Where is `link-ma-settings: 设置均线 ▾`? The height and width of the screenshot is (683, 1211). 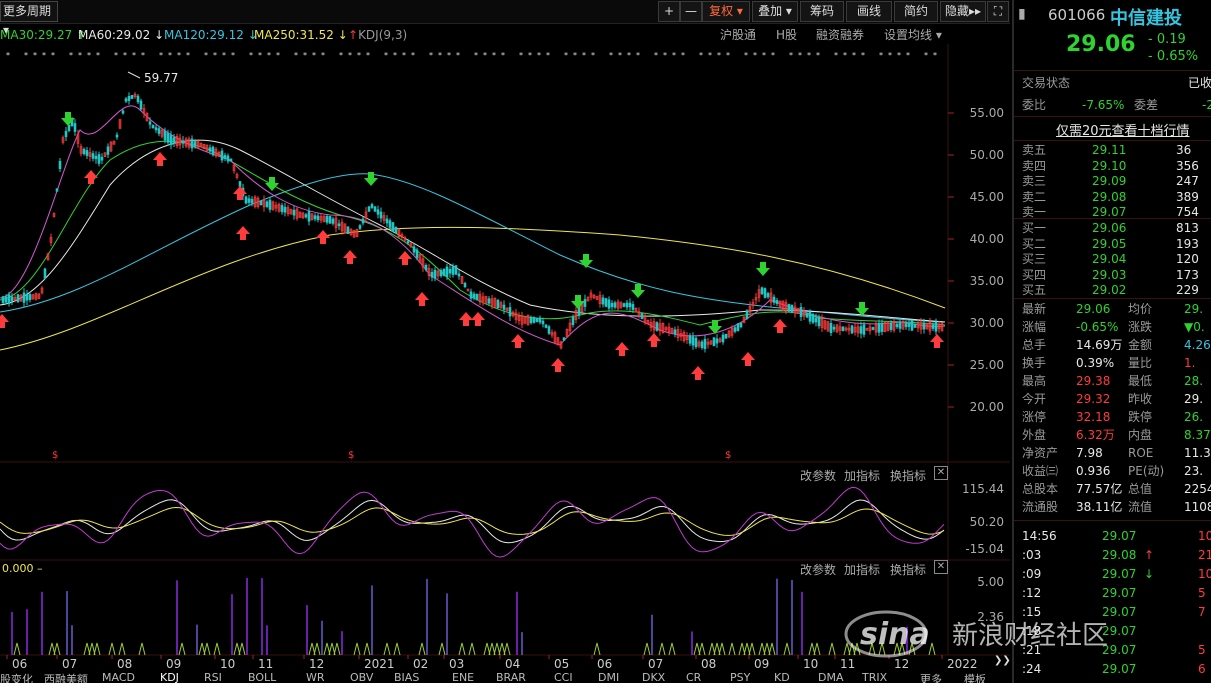 link-ma-settings: 设置均线 ▾ is located at coordinates (913, 35).